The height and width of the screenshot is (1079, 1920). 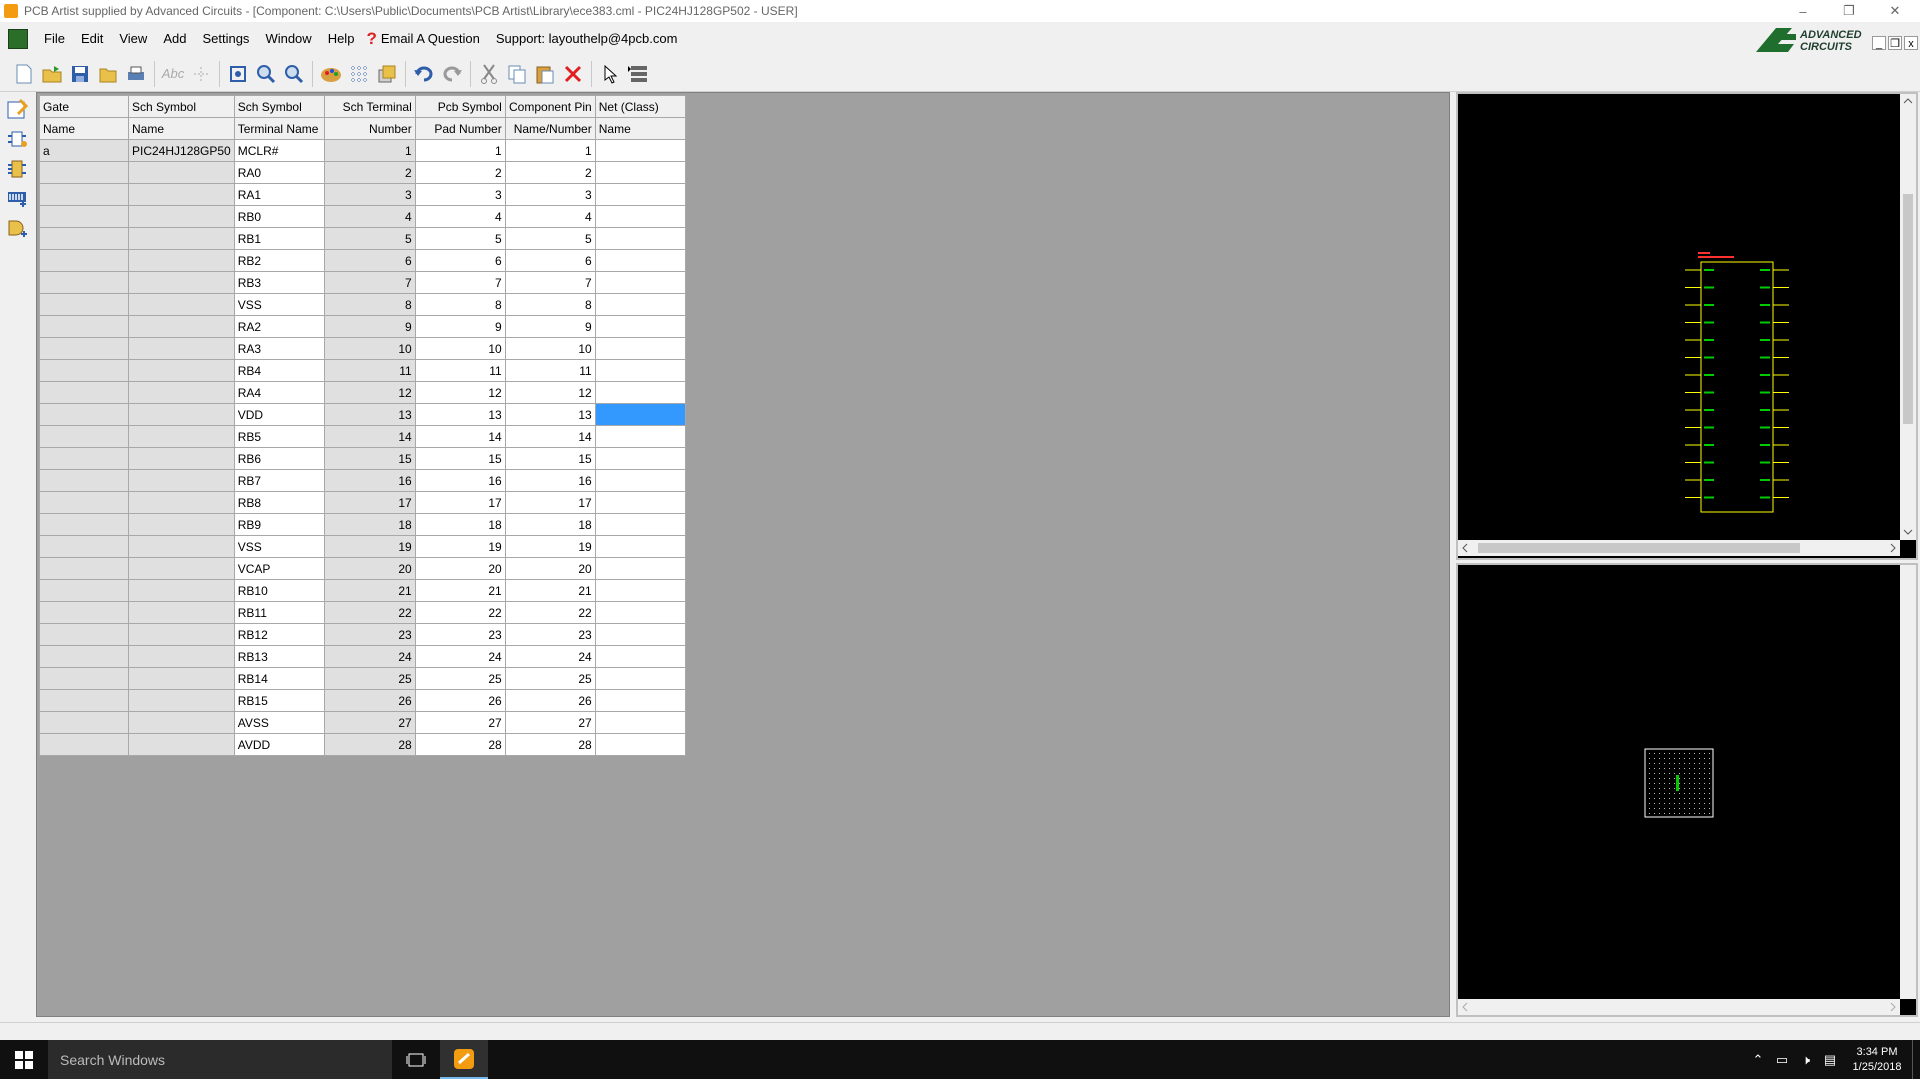 I want to click on terminal-number-cell: 2, so click(x=369, y=172).